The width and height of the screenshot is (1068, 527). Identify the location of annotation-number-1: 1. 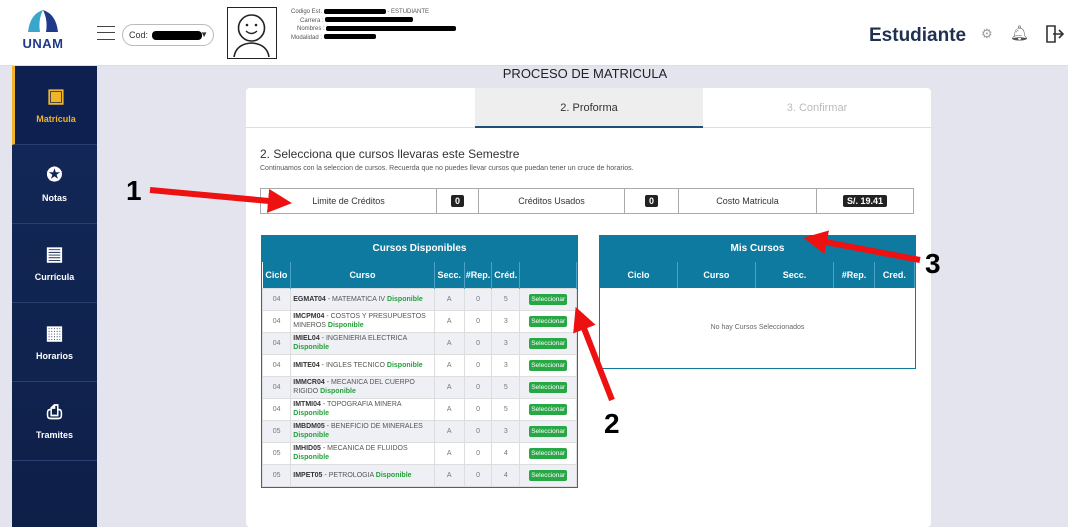
(134, 190).